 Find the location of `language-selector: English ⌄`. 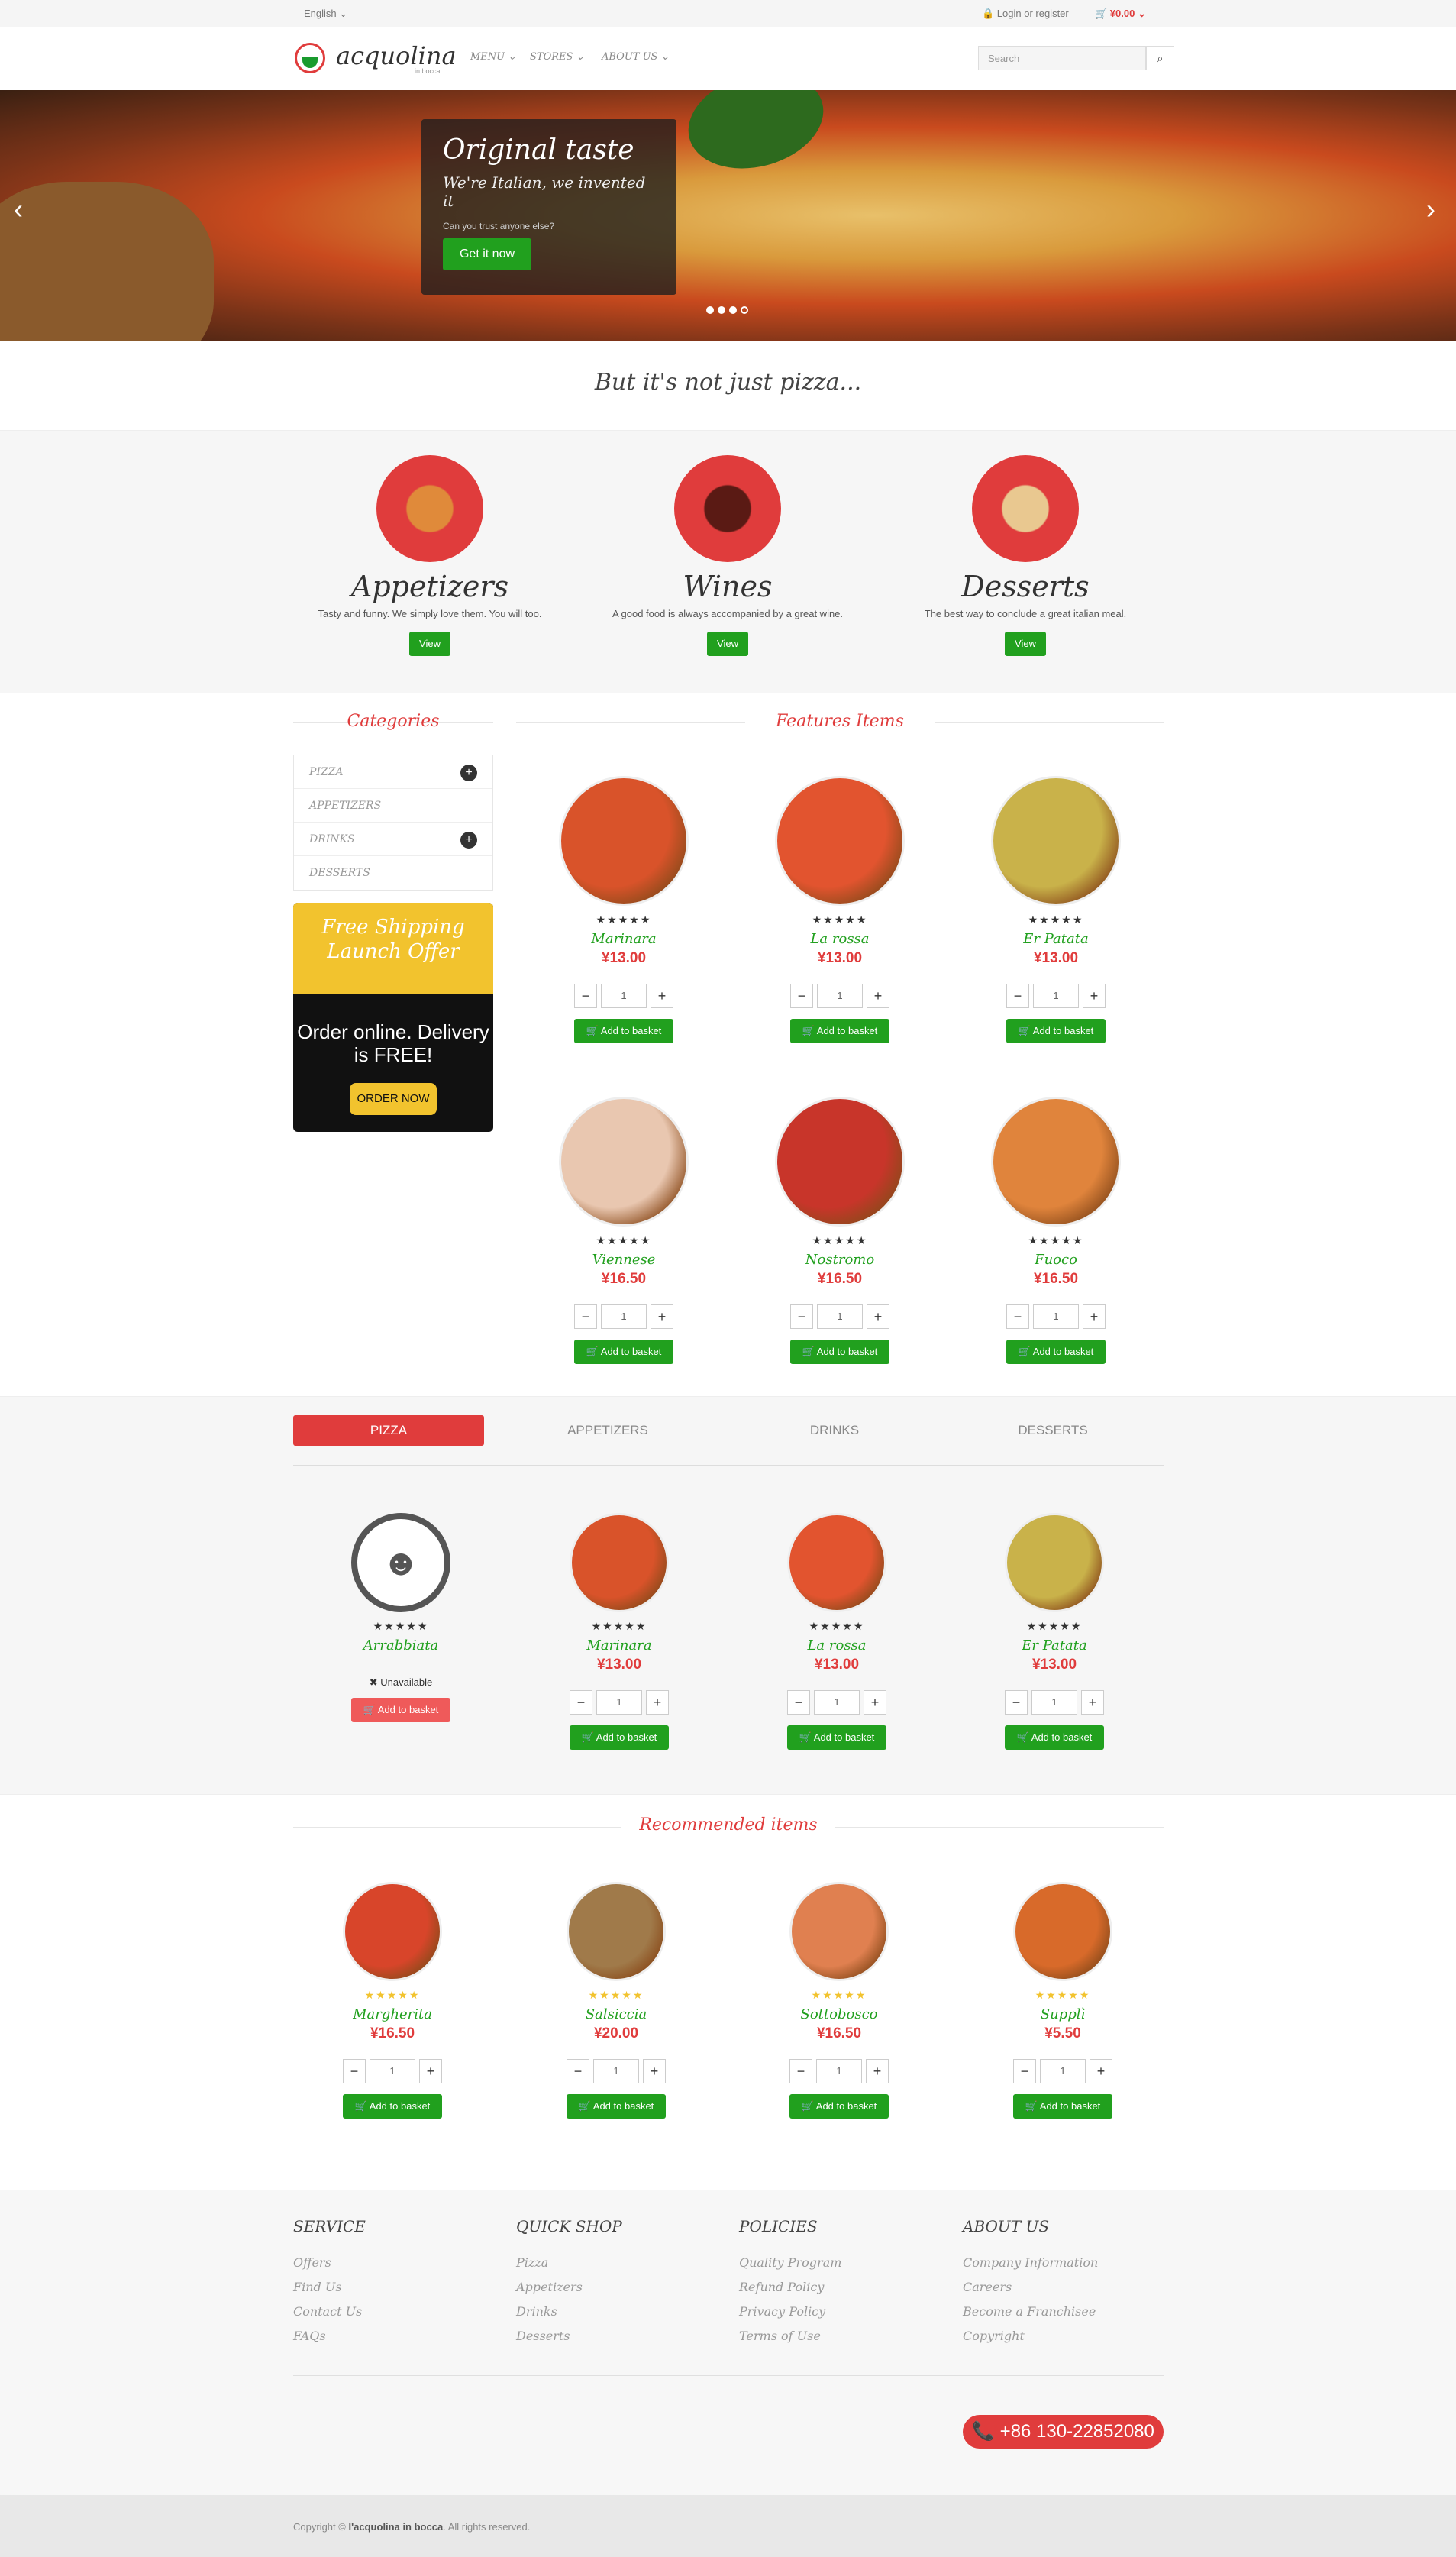

language-selector: English ⌄ is located at coordinates (325, 14).